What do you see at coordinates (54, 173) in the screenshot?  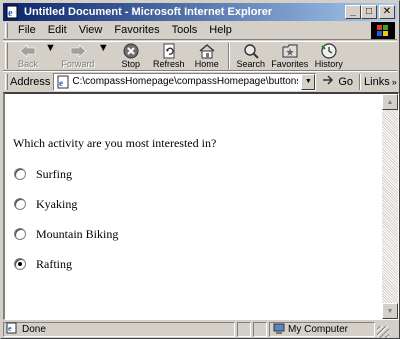 I see `option-label: Surfing` at bounding box center [54, 173].